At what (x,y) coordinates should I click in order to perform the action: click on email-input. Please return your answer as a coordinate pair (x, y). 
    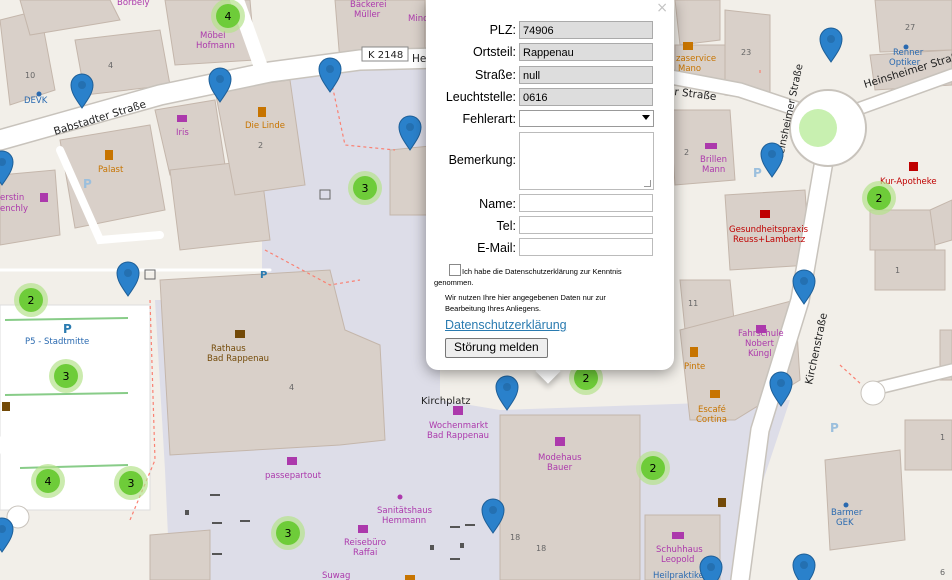
    Looking at the image, I should click on (586, 247).